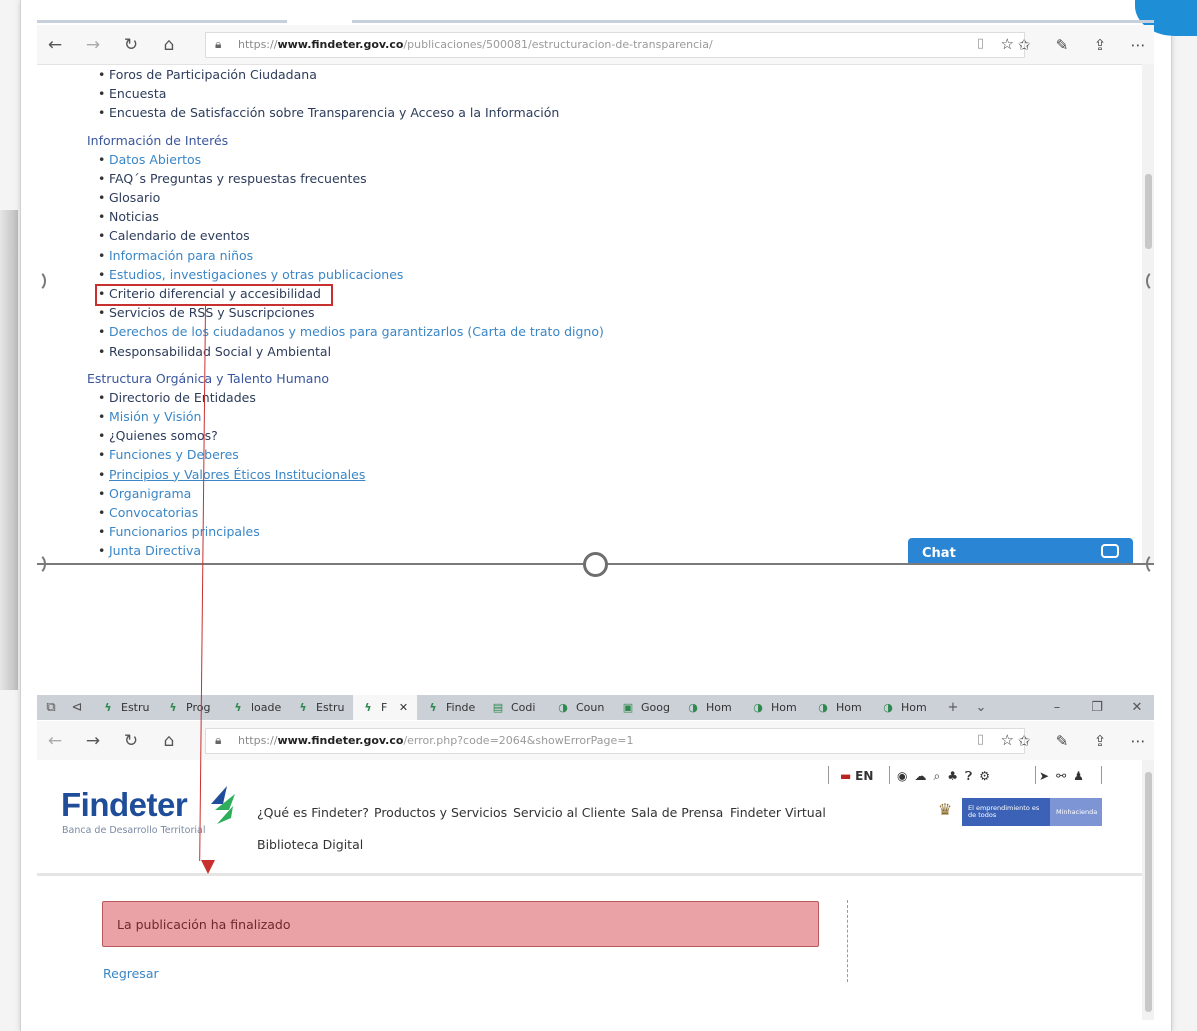 This screenshot has height=1031, width=1197. What do you see at coordinates (655, 707) in the screenshot?
I see `tab-label: Goog` at bounding box center [655, 707].